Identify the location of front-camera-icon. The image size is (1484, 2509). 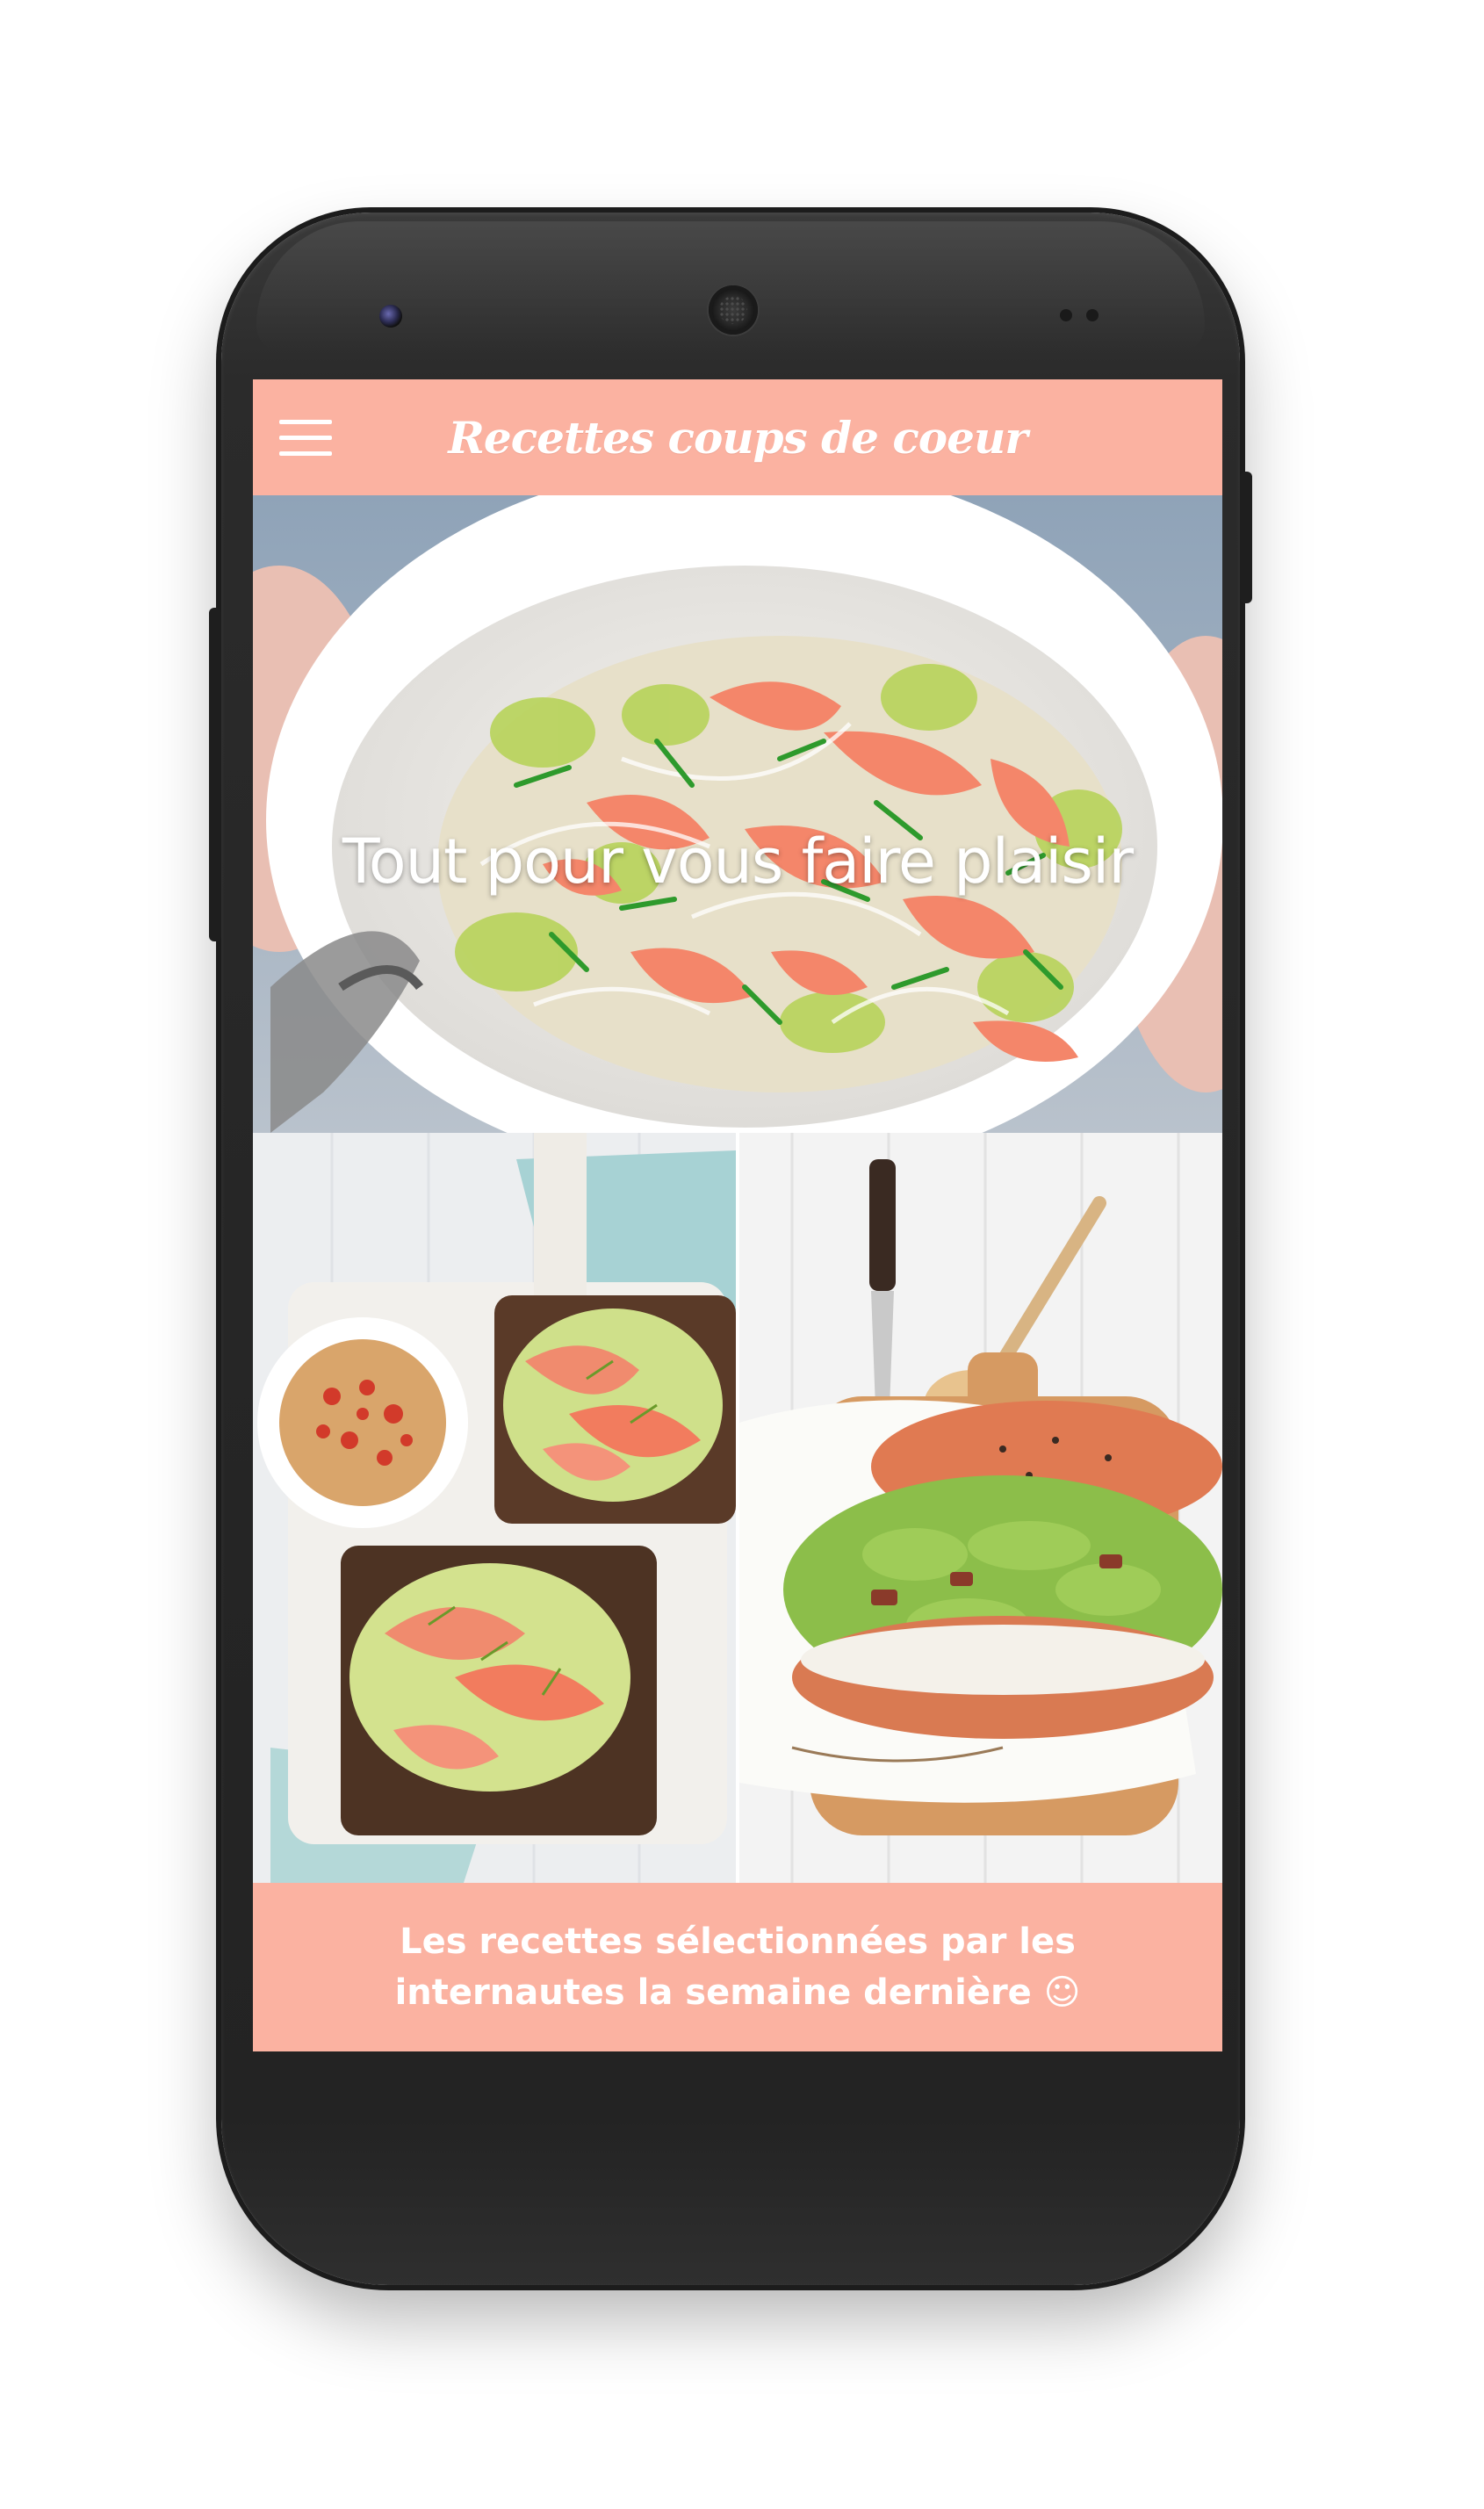
(390, 316).